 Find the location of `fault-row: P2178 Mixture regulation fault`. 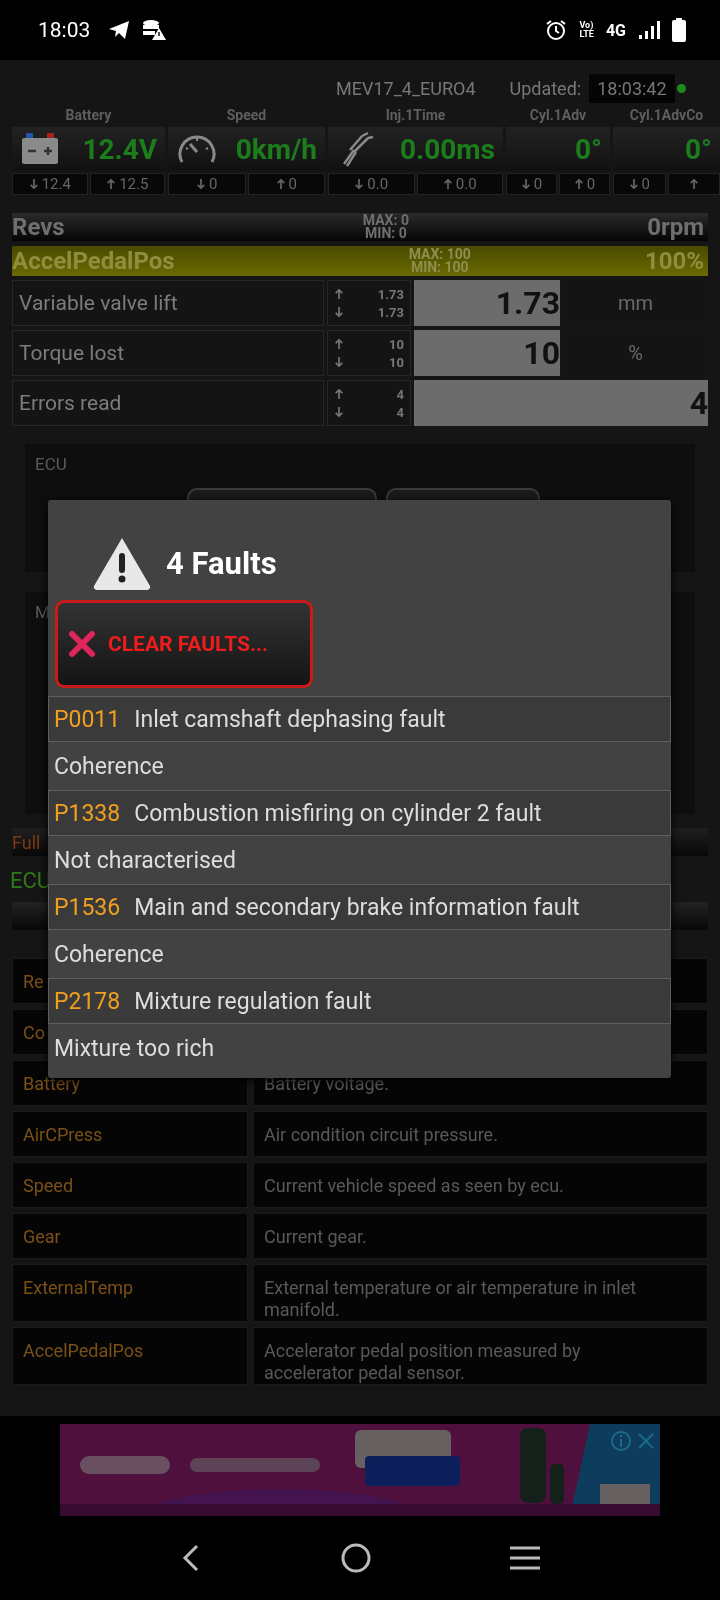

fault-row: P2178 Mixture regulation fault is located at coordinates (359, 1001).